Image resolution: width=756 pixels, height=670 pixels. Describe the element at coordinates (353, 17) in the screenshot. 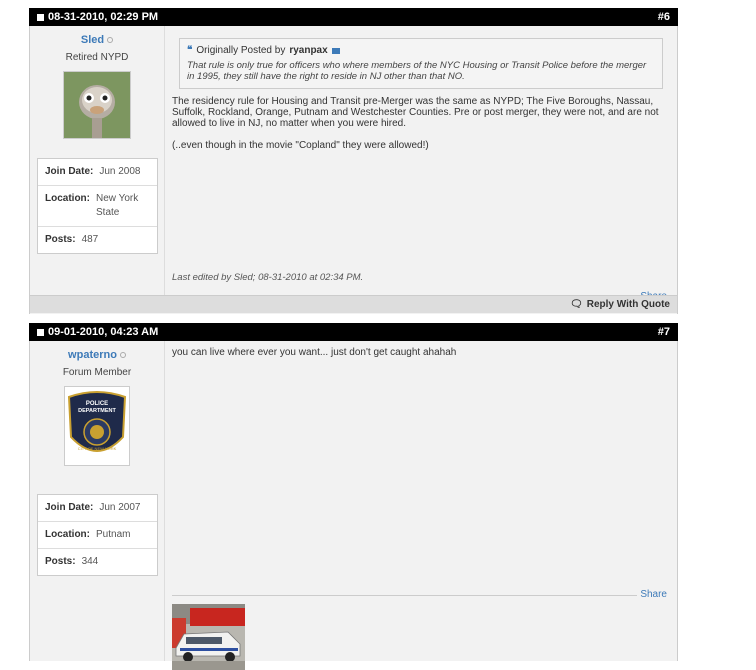

I see `post-header: 08-31-2010, 02:29 PM #6` at that location.